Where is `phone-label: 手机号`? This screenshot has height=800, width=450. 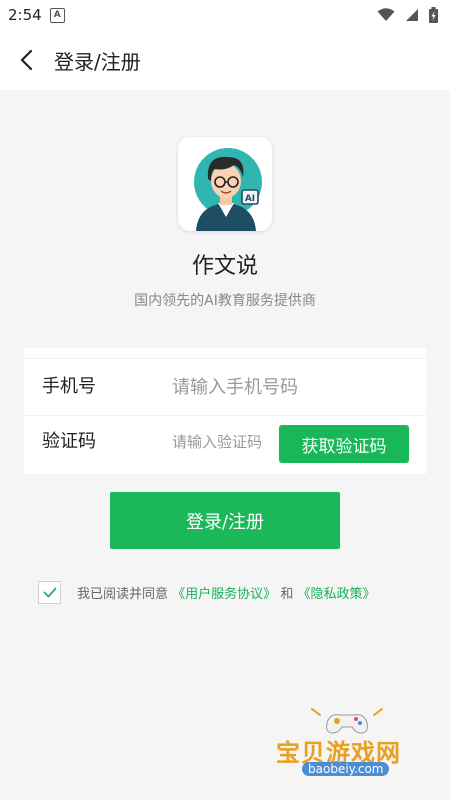 phone-label: 手机号 is located at coordinates (69, 386).